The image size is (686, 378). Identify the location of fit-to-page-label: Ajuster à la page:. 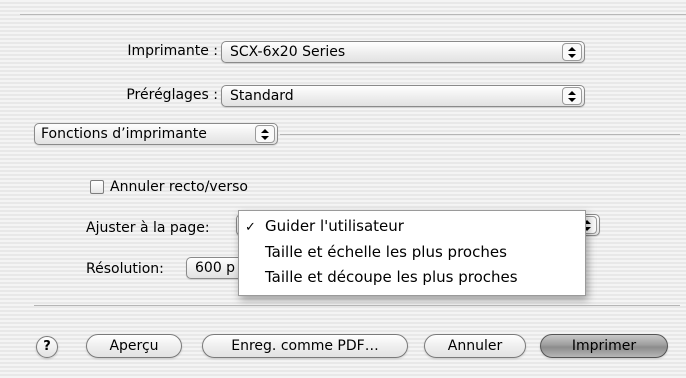
(148, 228).